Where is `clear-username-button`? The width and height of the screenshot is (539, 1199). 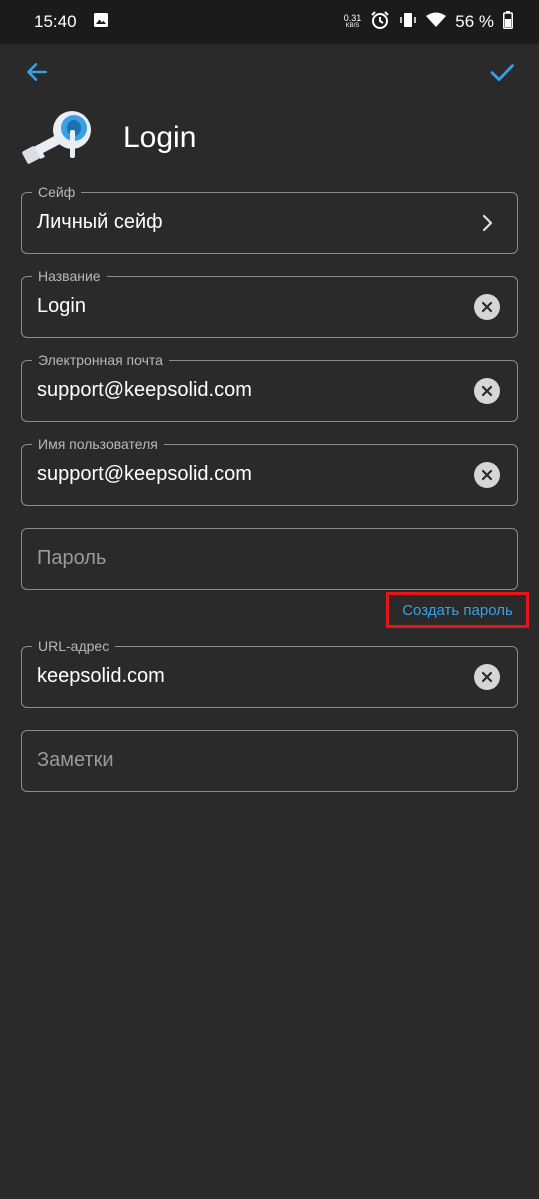 clear-username-button is located at coordinates (487, 475).